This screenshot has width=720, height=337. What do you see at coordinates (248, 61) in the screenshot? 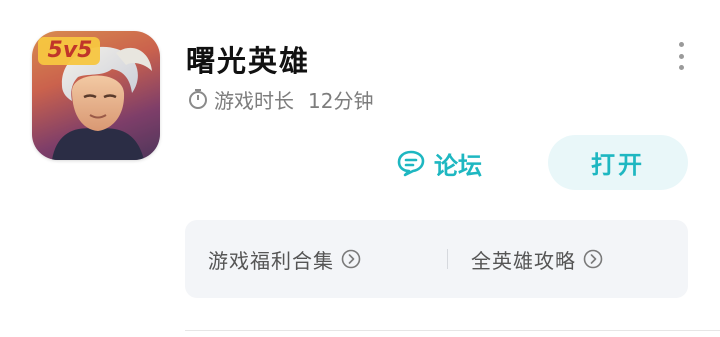
I see `app-title: 曙光英雄` at bounding box center [248, 61].